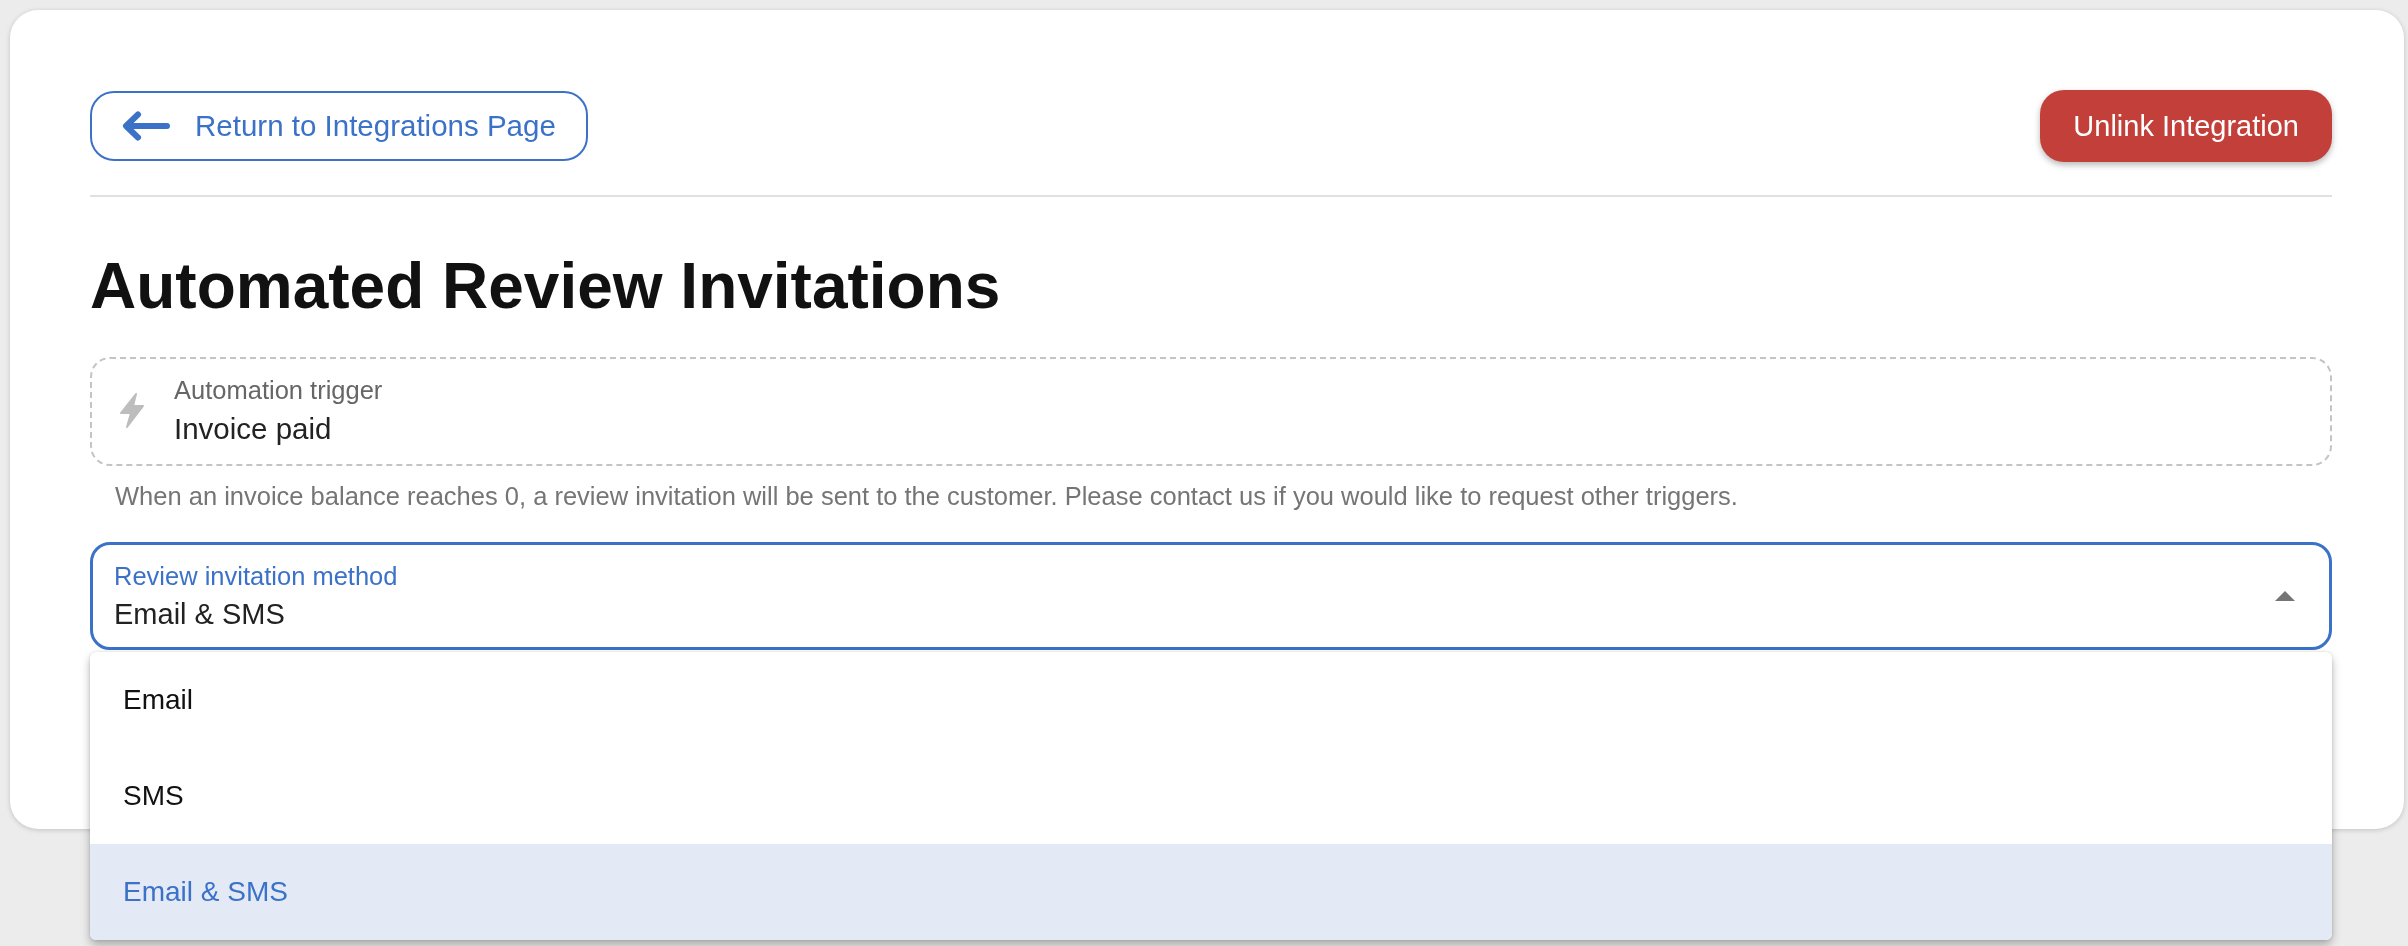  I want to click on select-field: Review invitation method Email & SMS, so click(1211, 596).